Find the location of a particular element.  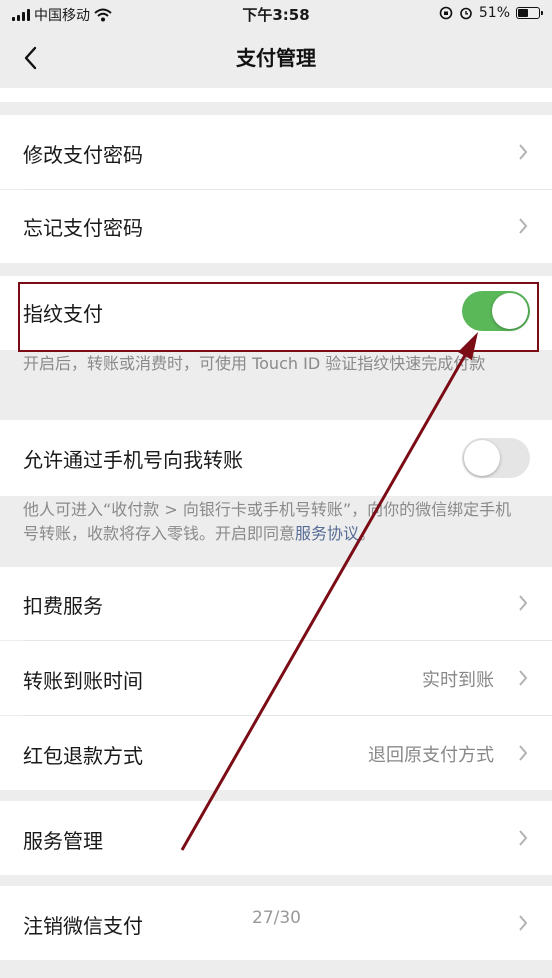

watermark: Bai 经验 is located at coordinates (500, 941).